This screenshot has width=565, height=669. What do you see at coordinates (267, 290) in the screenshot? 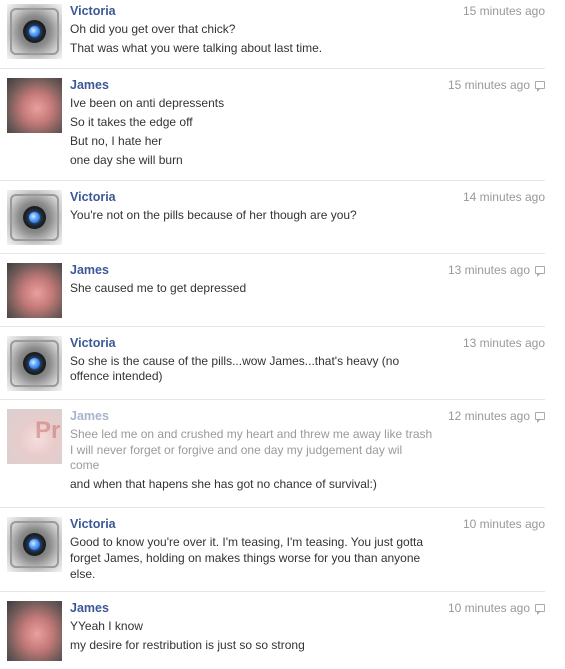
I see `message-body: She caused me to get depressed` at bounding box center [267, 290].